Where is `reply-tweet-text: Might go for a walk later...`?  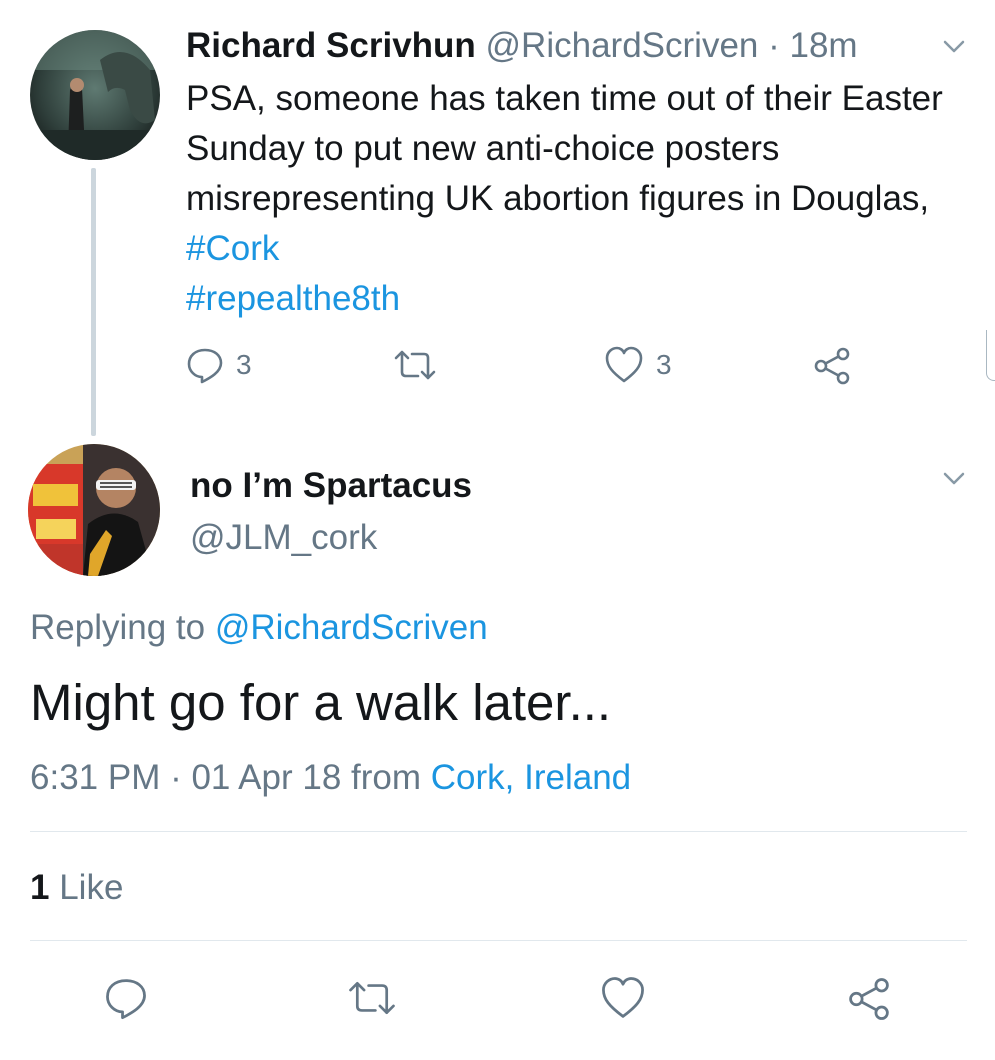
reply-tweet-text: Might go for a walk later... is located at coordinates (321, 702).